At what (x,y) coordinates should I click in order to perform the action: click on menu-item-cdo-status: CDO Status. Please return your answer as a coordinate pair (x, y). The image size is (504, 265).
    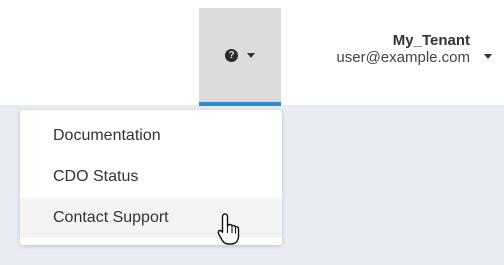
    Looking at the image, I should click on (151, 177).